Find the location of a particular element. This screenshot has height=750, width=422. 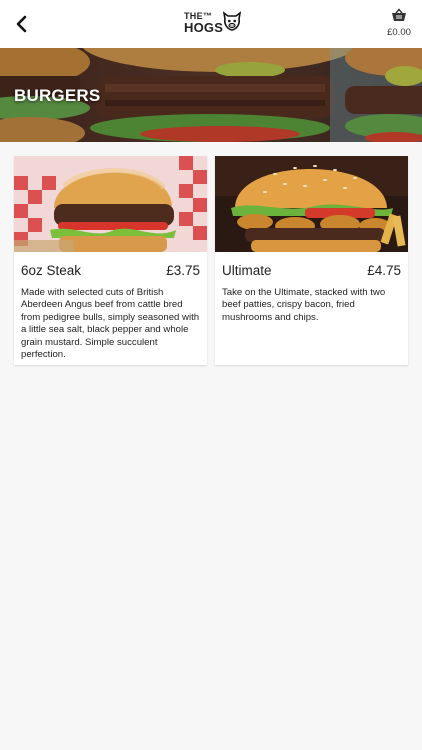

ultimate-burger-image is located at coordinates (311, 204).